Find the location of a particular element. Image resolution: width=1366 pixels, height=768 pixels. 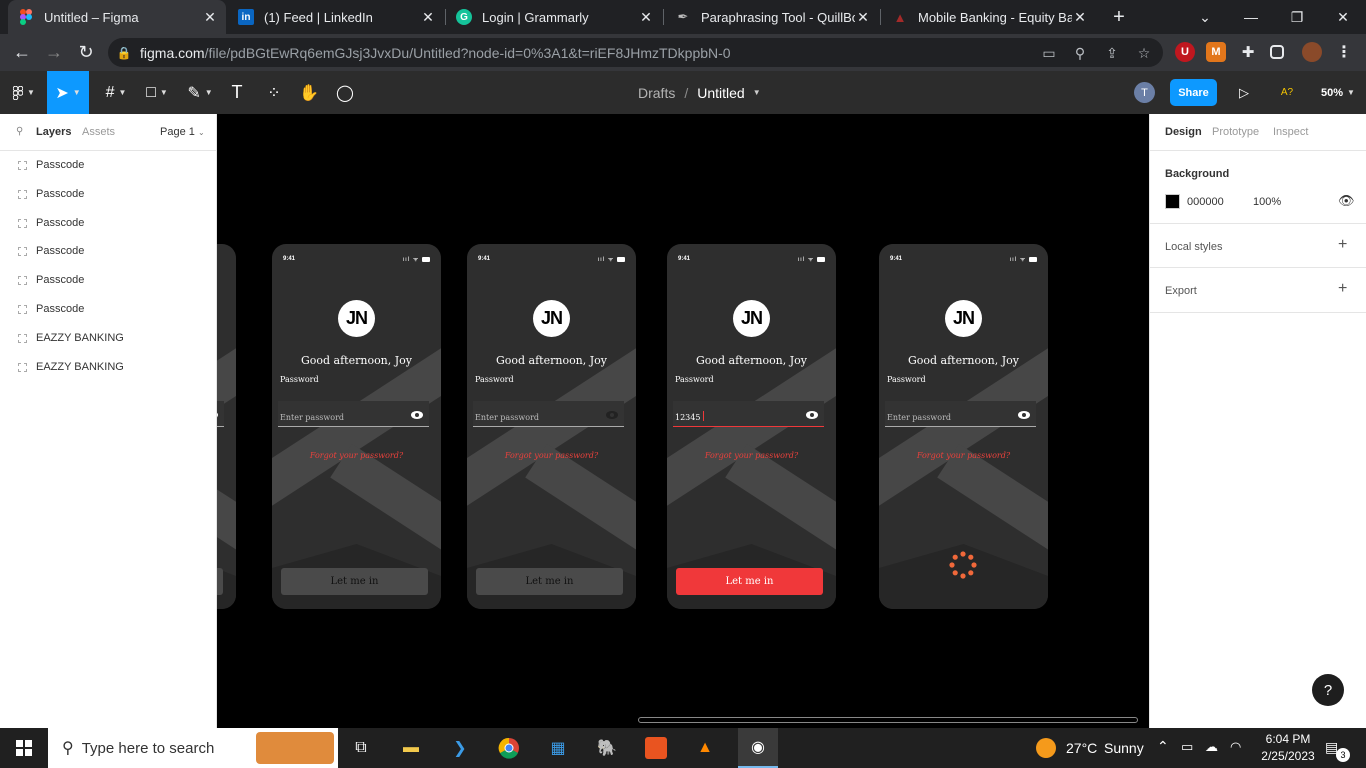

drafts-link: Drafts is located at coordinates (656, 93).